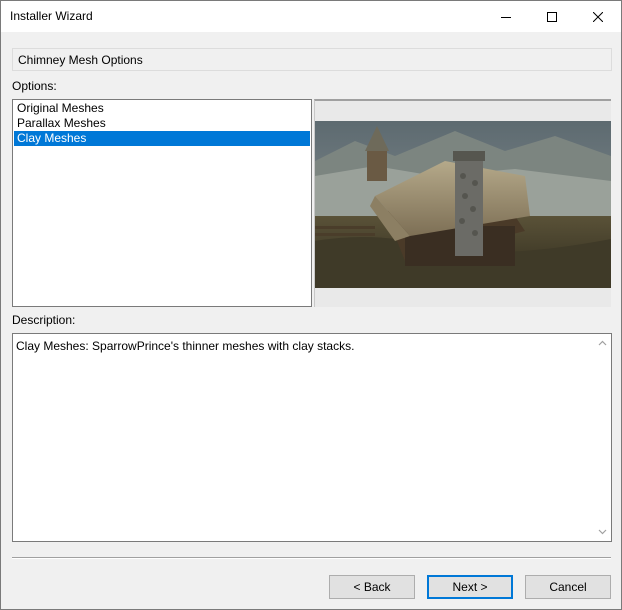  I want to click on maximize-icon, so click(552, 16).